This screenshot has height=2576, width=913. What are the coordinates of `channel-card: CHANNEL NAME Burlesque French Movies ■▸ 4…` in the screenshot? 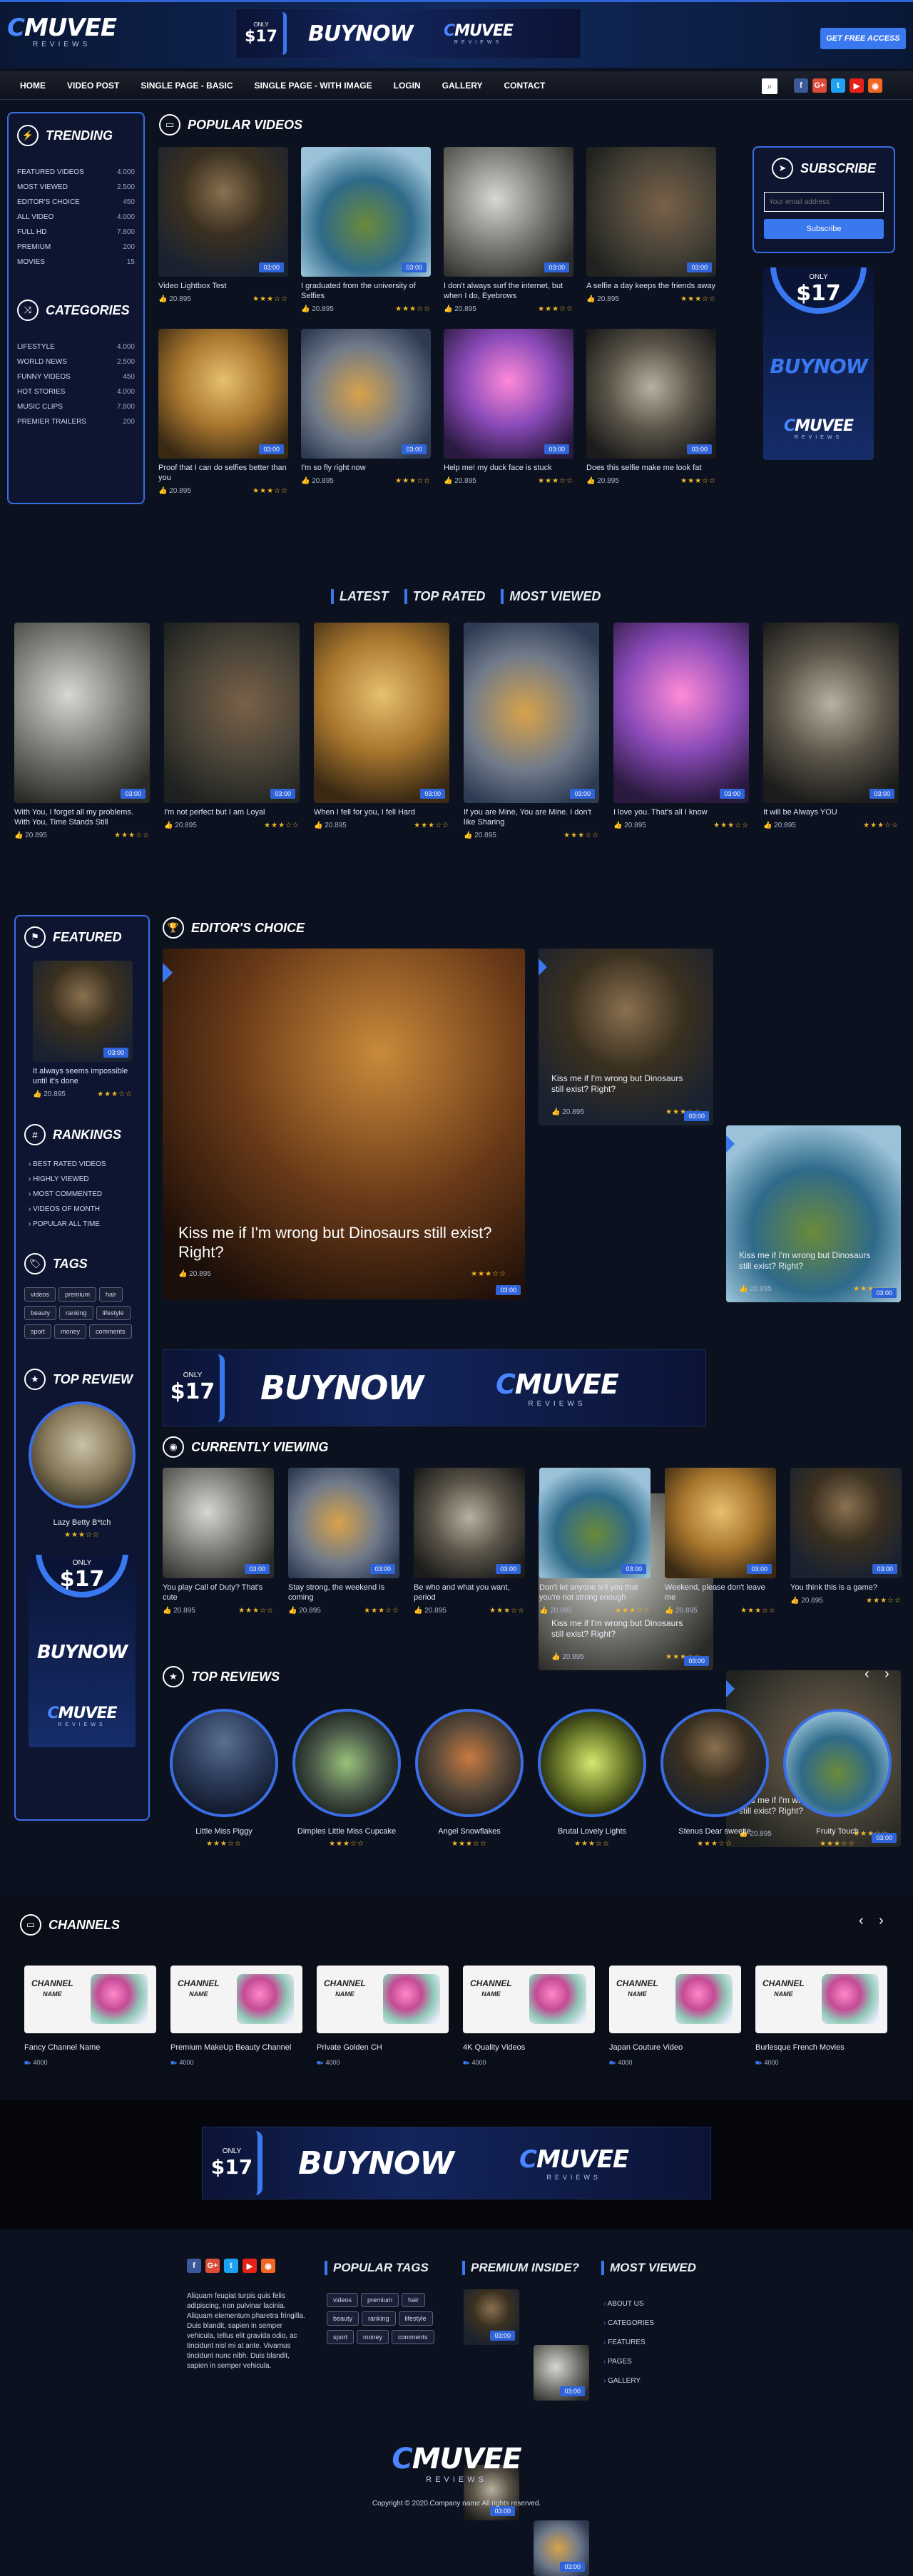 It's located at (821, 2017).